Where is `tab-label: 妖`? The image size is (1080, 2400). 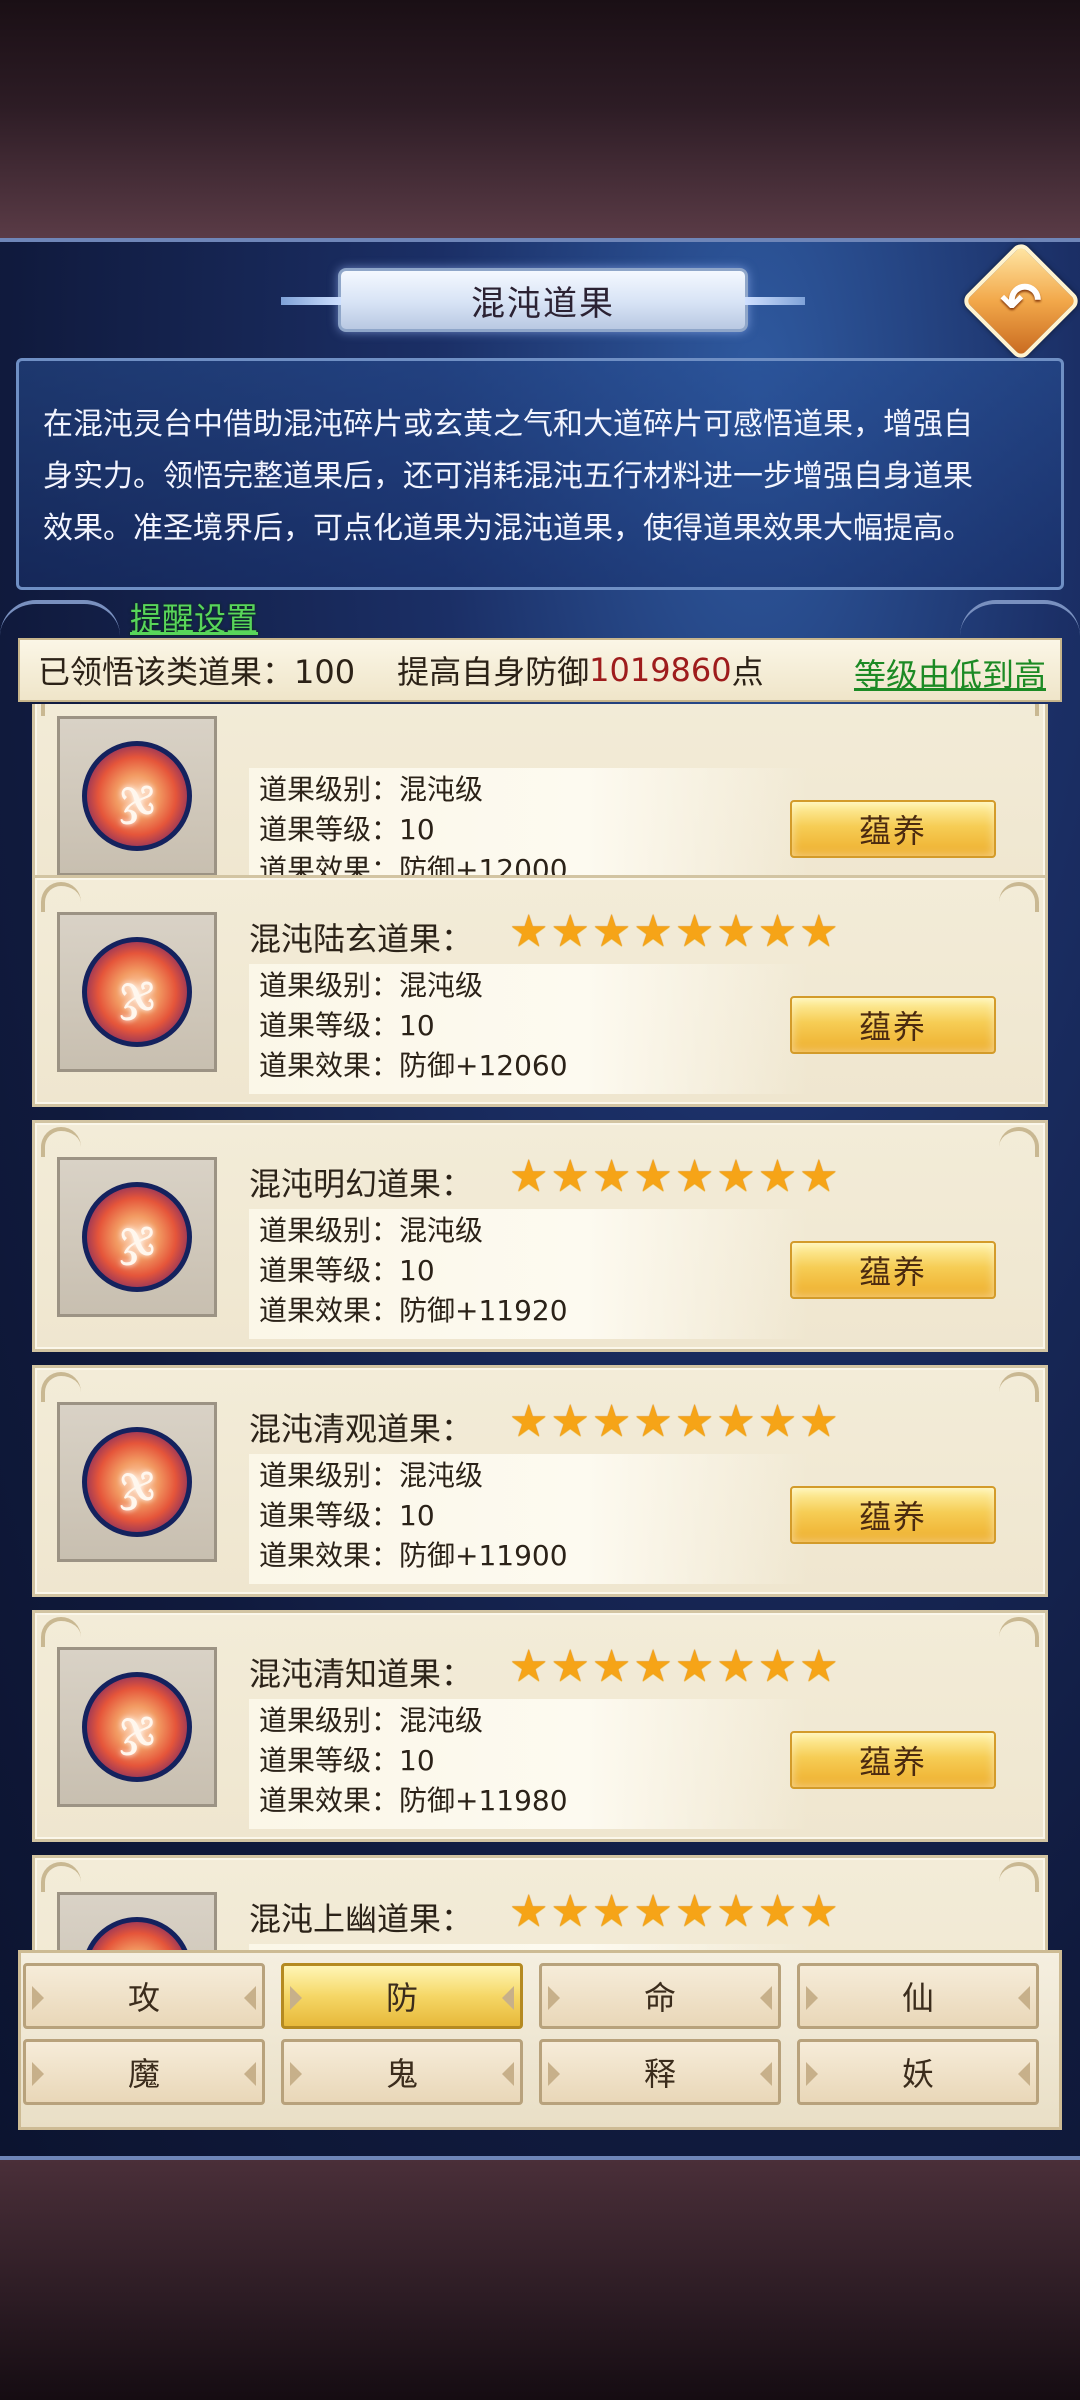 tab-label: 妖 is located at coordinates (917, 2074).